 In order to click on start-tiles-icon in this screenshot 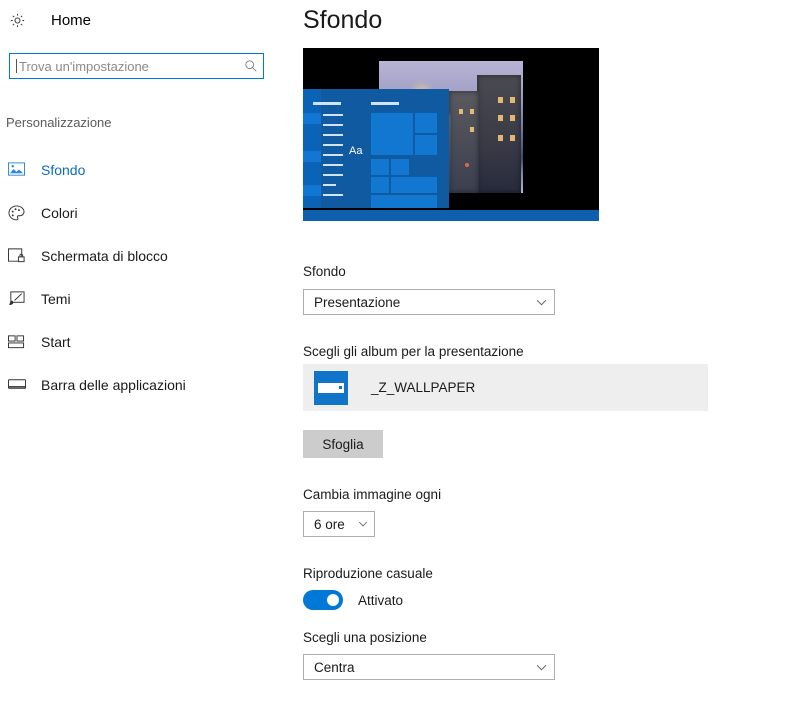, I will do `click(21, 342)`.